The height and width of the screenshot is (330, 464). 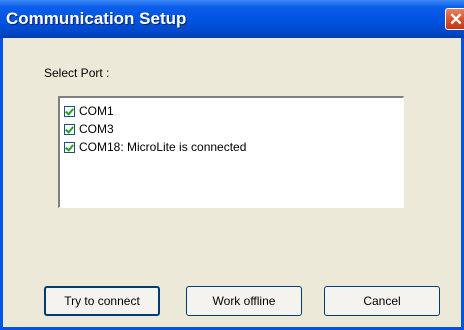 What do you see at coordinates (232, 19) in the screenshot?
I see `title-bar: Communication Setup ✕` at bounding box center [232, 19].